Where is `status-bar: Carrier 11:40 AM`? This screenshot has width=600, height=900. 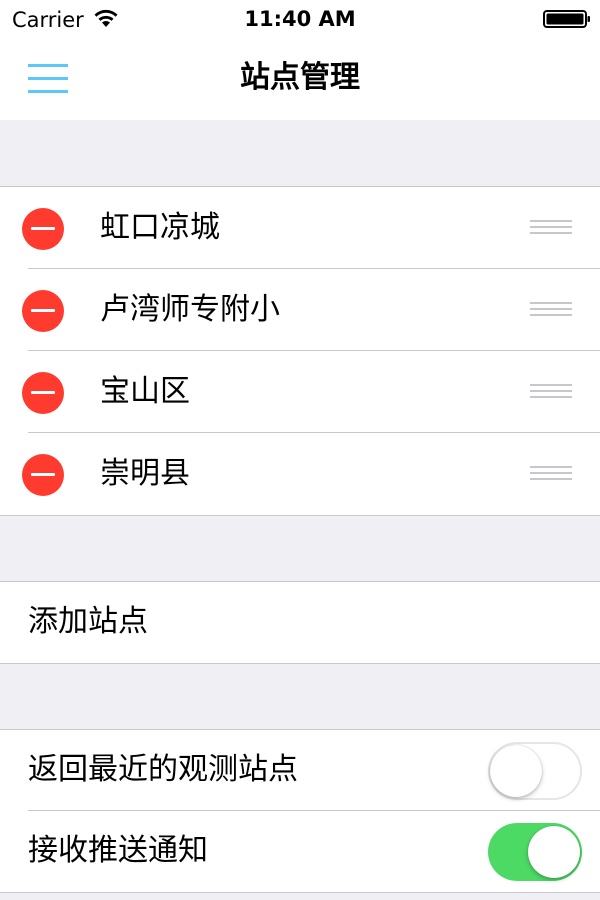
status-bar: Carrier 11:40 AM is located at coordinates (300, 20).